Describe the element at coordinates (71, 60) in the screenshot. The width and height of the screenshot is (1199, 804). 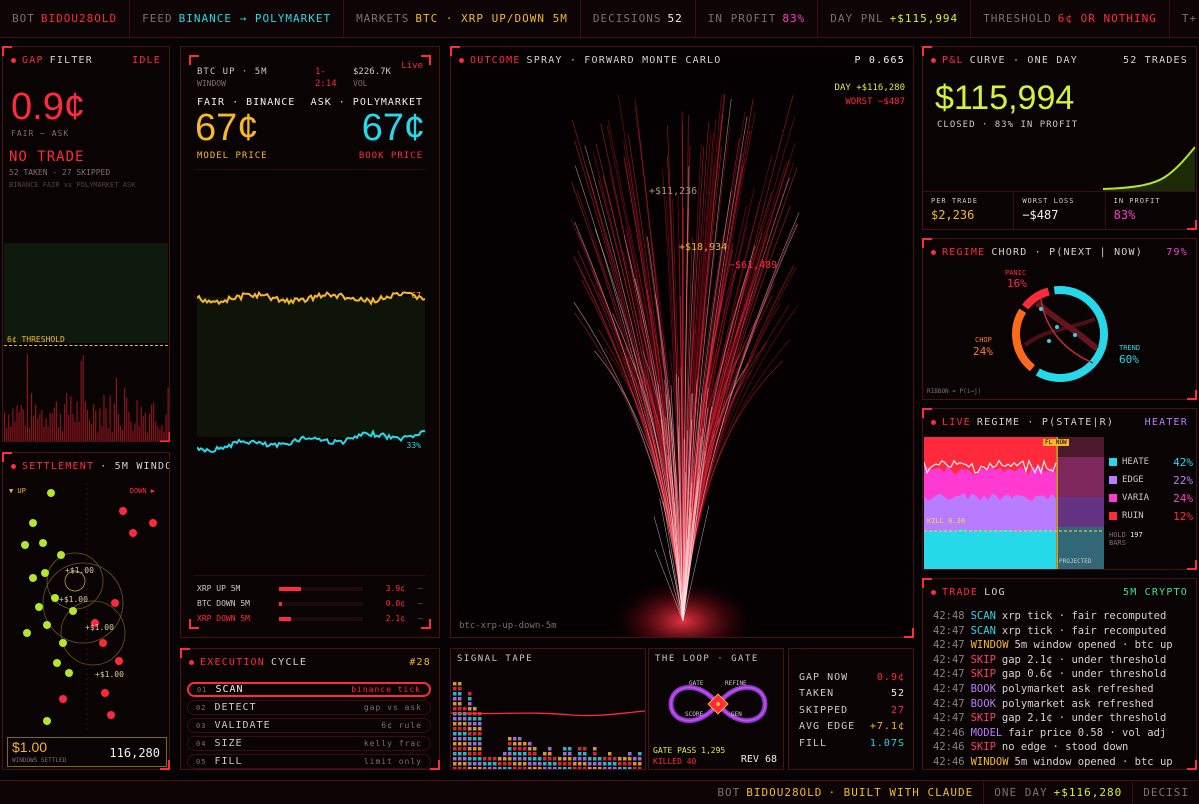
I see `gap-filter-title-b: FILTER` at that location.